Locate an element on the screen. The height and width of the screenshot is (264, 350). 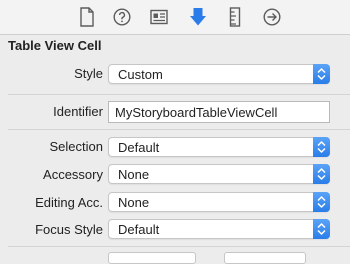
attributes-inspector-icon is located at coordinates (198, 17).